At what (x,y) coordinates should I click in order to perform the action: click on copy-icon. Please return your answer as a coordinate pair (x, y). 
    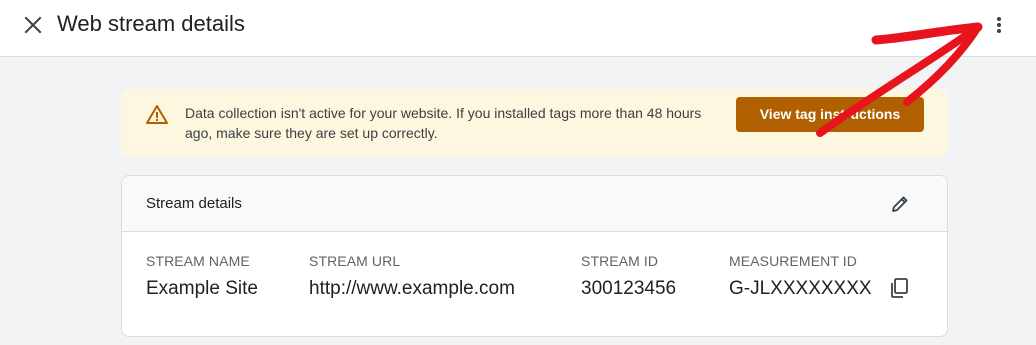
    Looking at the image, I should click on (899, 288).